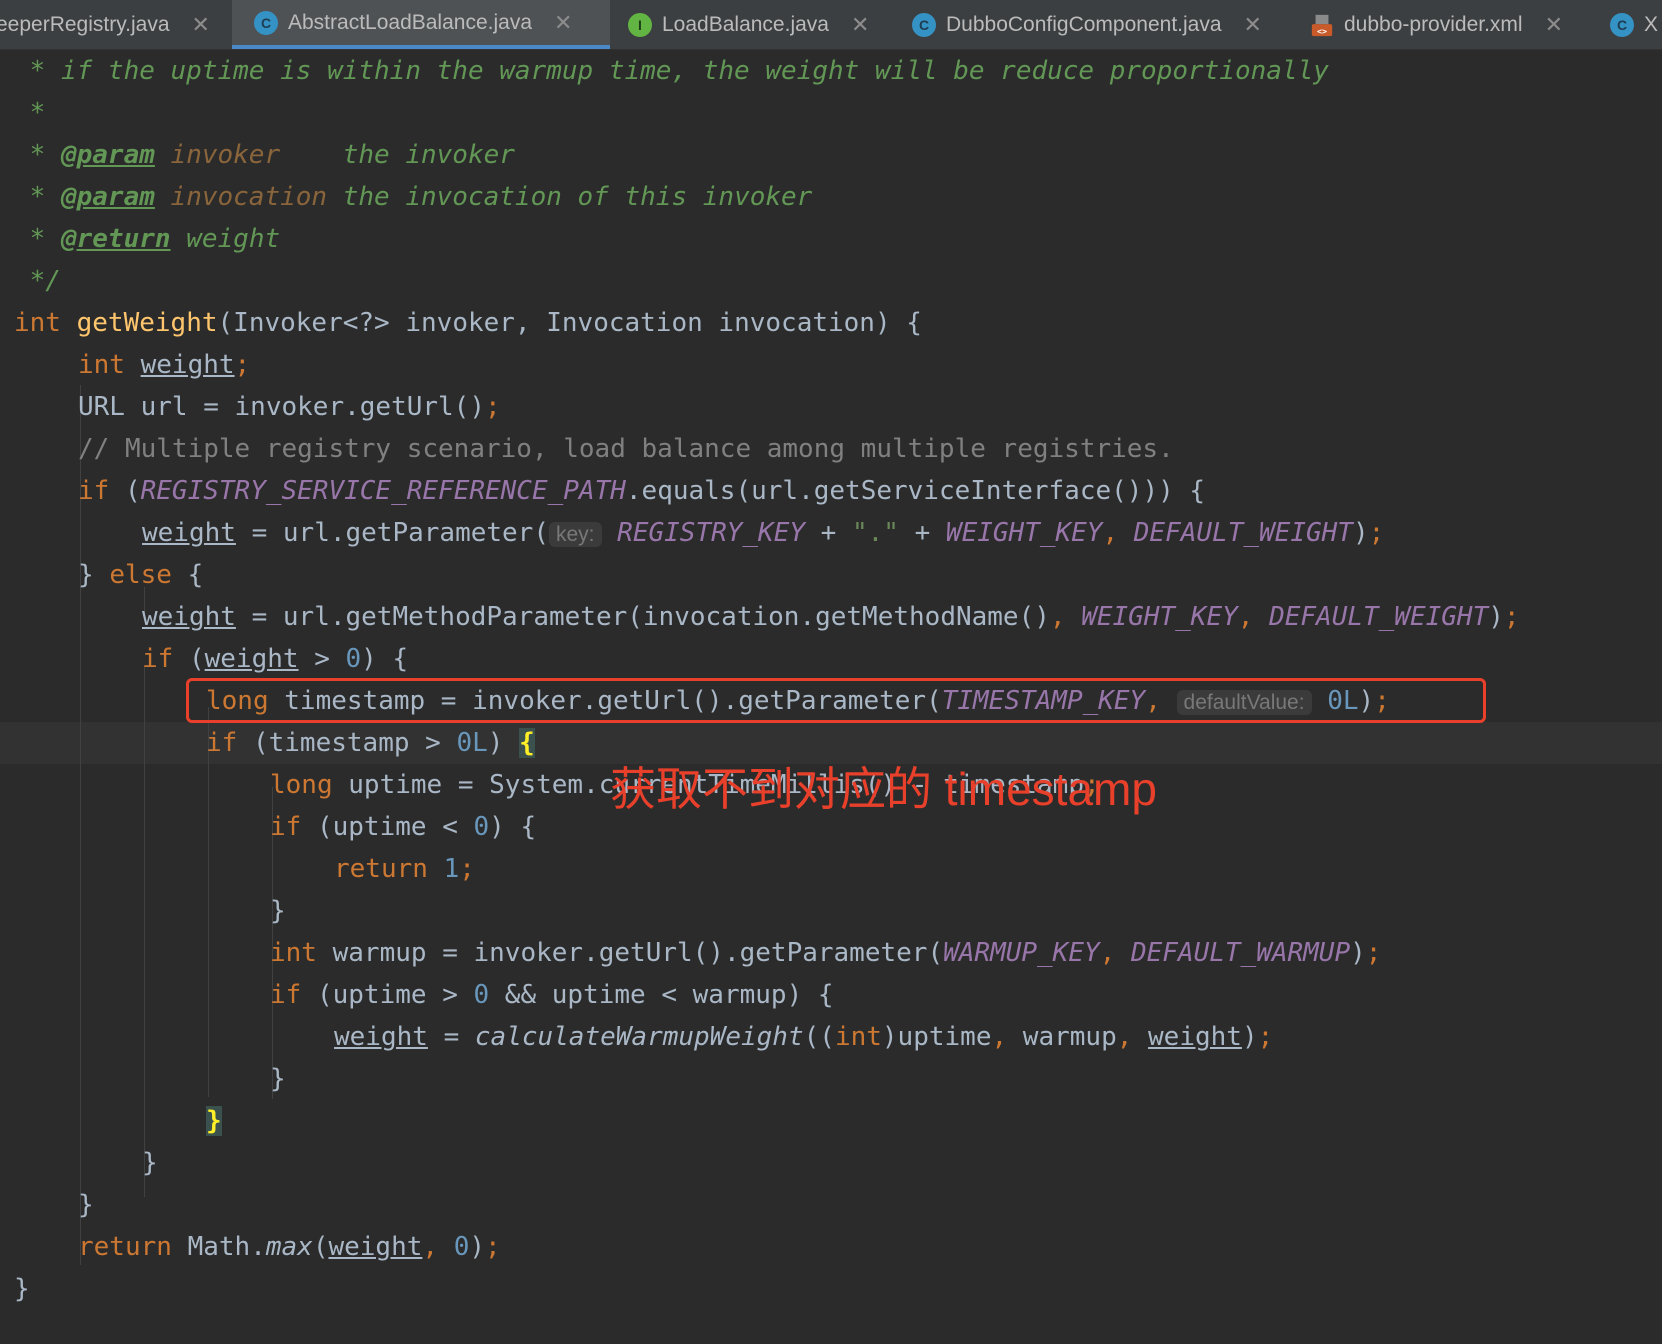 This screenshot has width=1662, height=1344. I want to click on matched-brace: }, so click(214, 1121).